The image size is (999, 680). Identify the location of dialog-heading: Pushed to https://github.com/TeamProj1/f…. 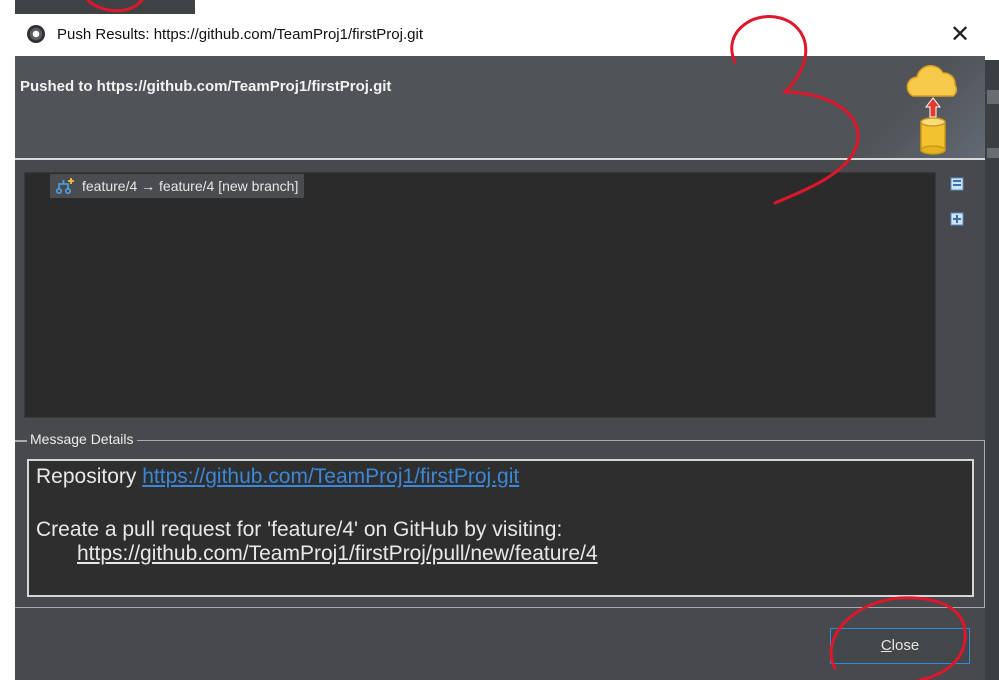
(206, 86).